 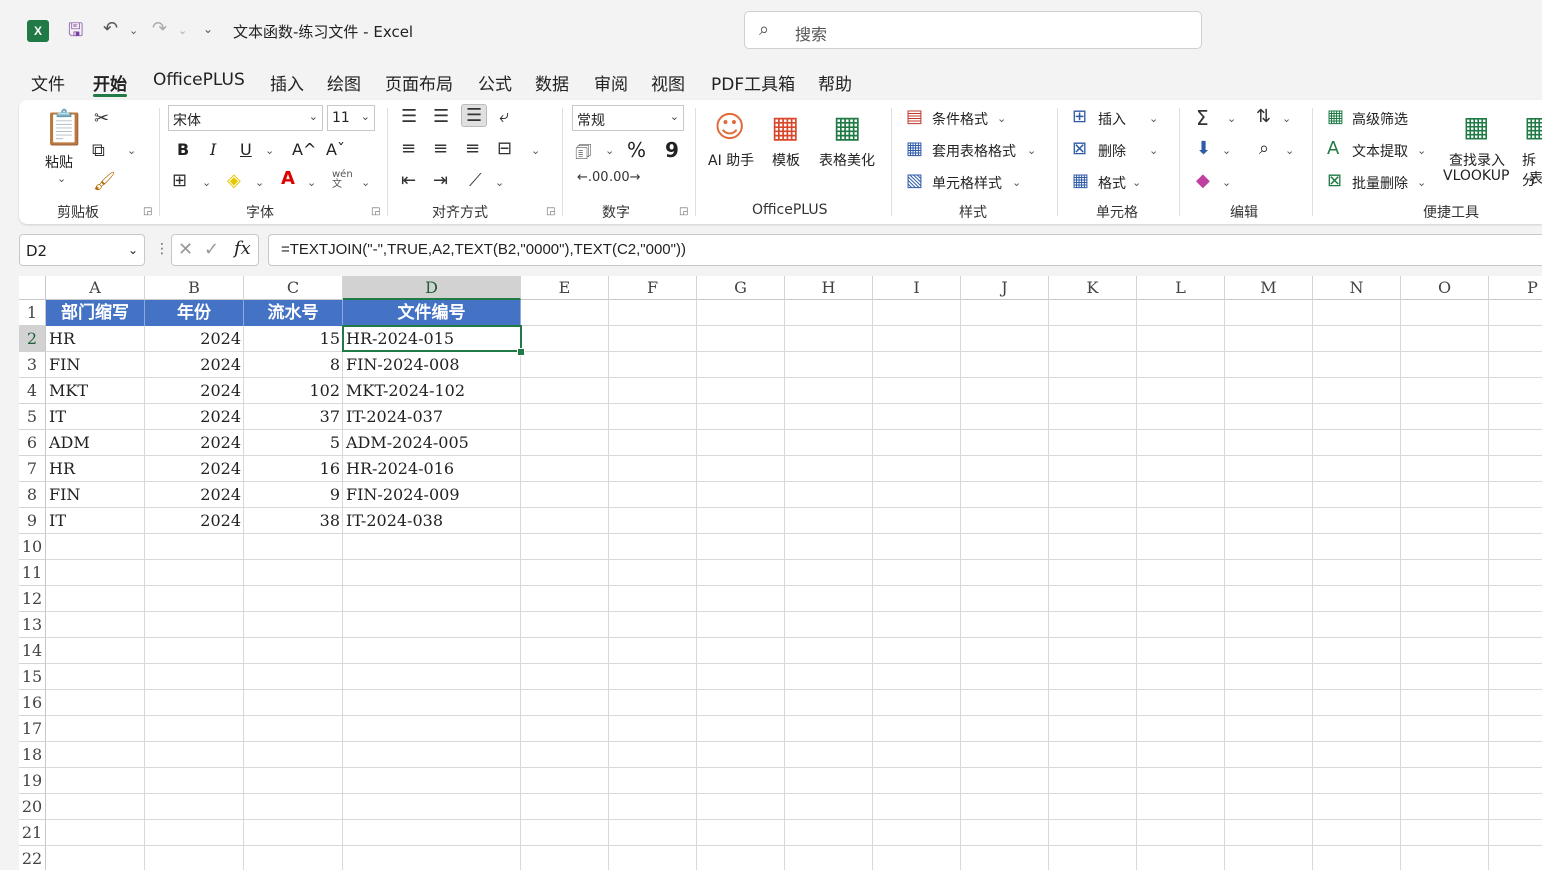 What do you see at coordinates (159, 28) in the screenshot?
I see `redo-icon: ↷` at bounding box center [159, 28].